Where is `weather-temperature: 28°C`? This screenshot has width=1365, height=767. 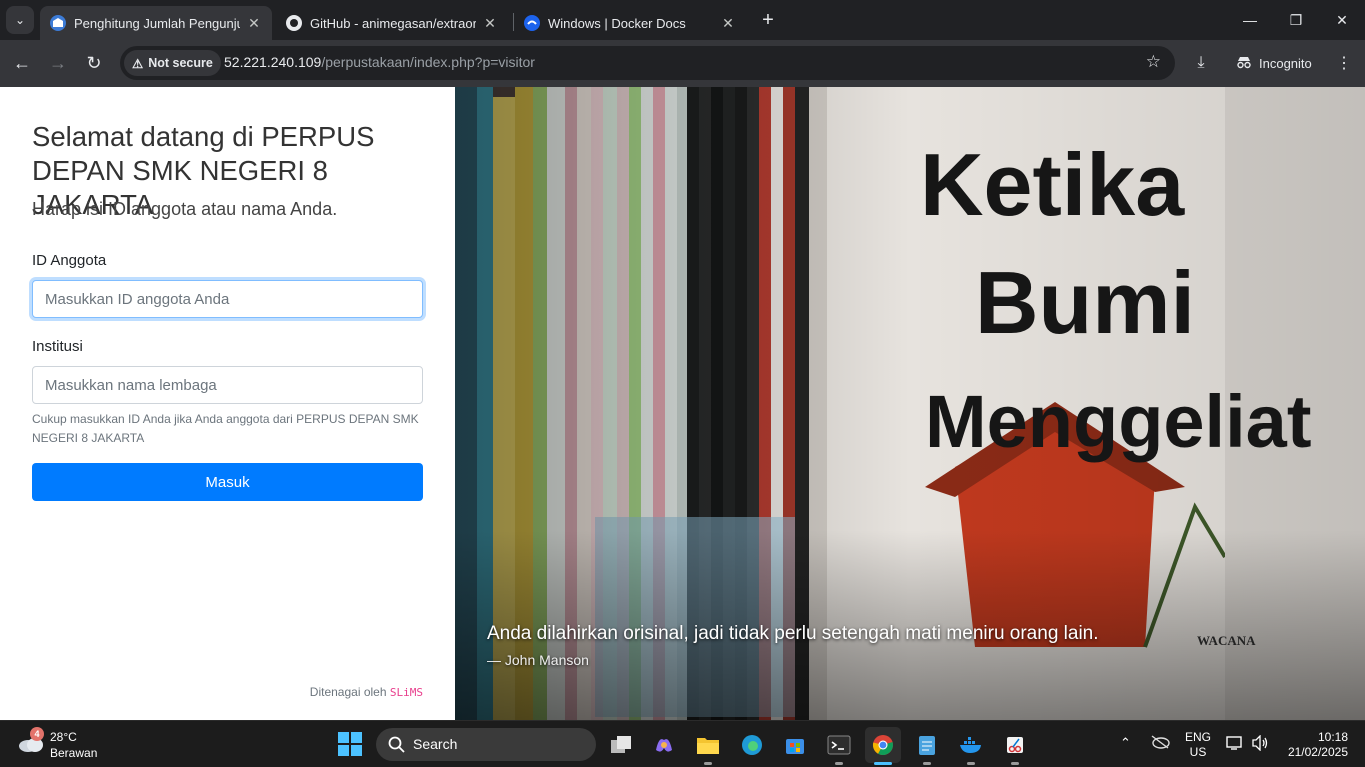 weather-temperature: 28°C is located at coordinates (63, 737).